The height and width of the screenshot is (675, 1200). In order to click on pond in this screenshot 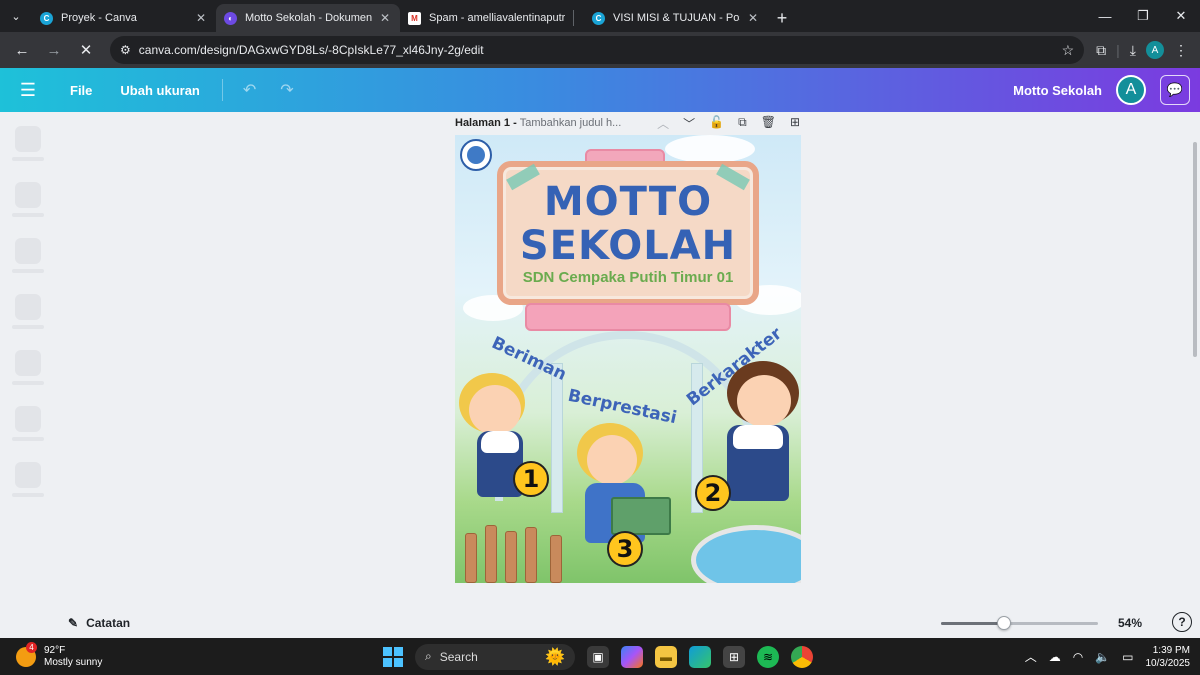, I will do `click(746, 554)`.